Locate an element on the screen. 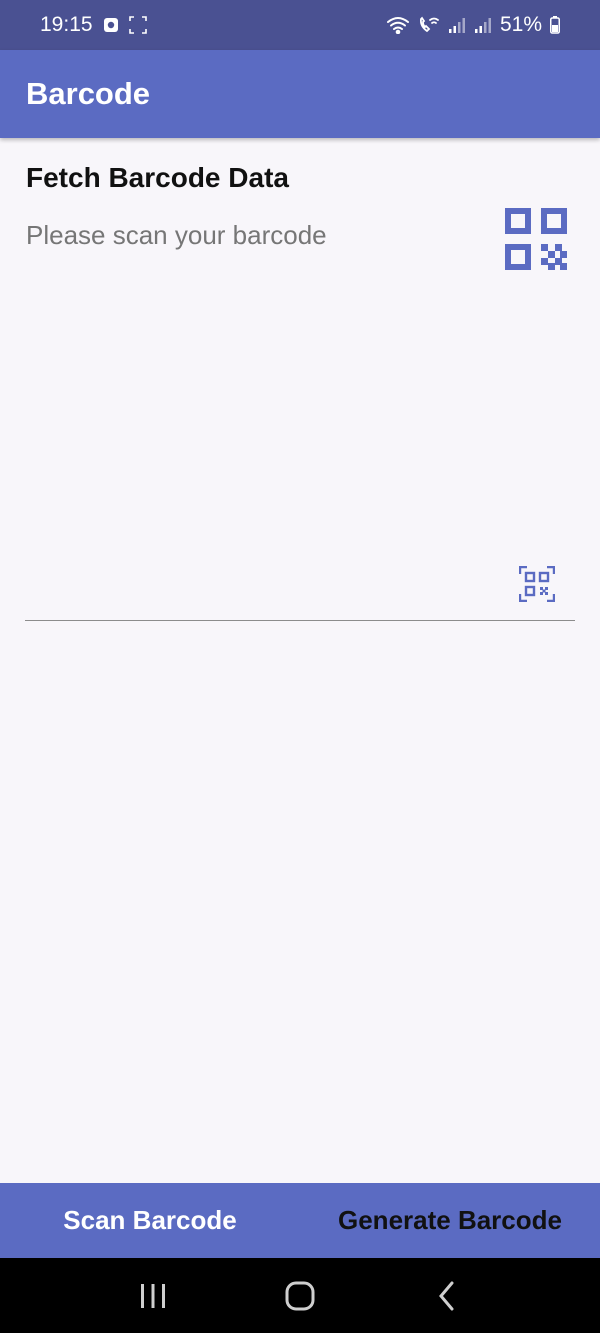  status-bar: 19:15 51% is located at coordinates (300, 25).